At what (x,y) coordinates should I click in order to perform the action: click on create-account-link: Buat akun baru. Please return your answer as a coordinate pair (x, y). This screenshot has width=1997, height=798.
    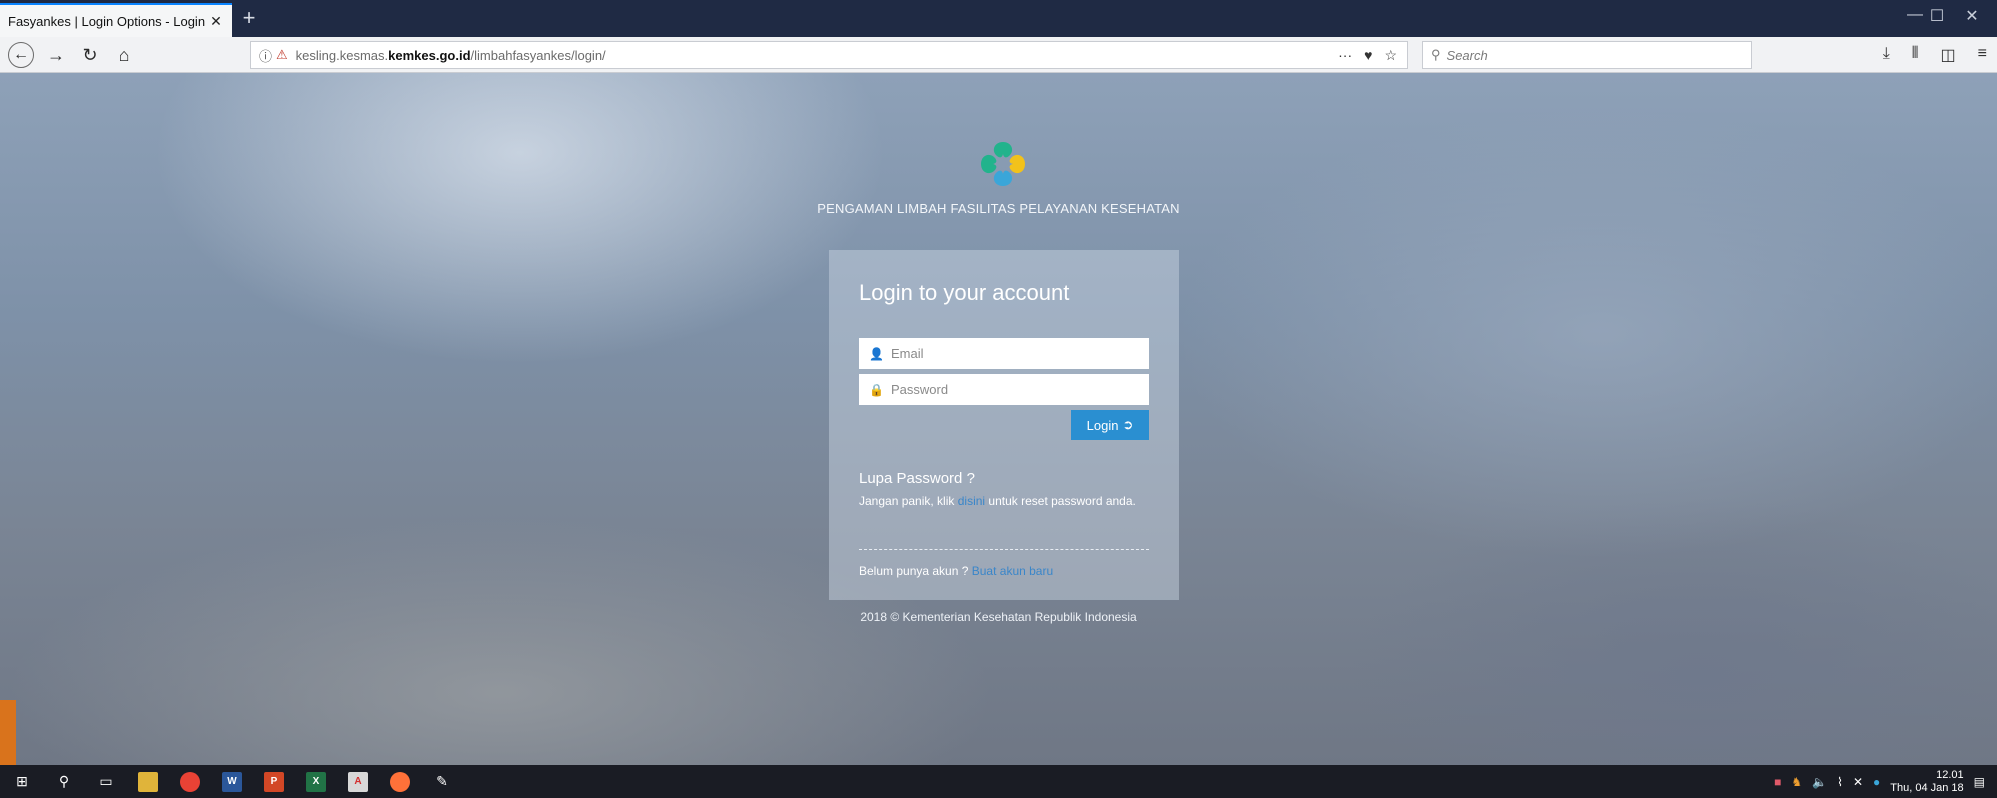
    Looking at the image, I should click on (1012, 571).